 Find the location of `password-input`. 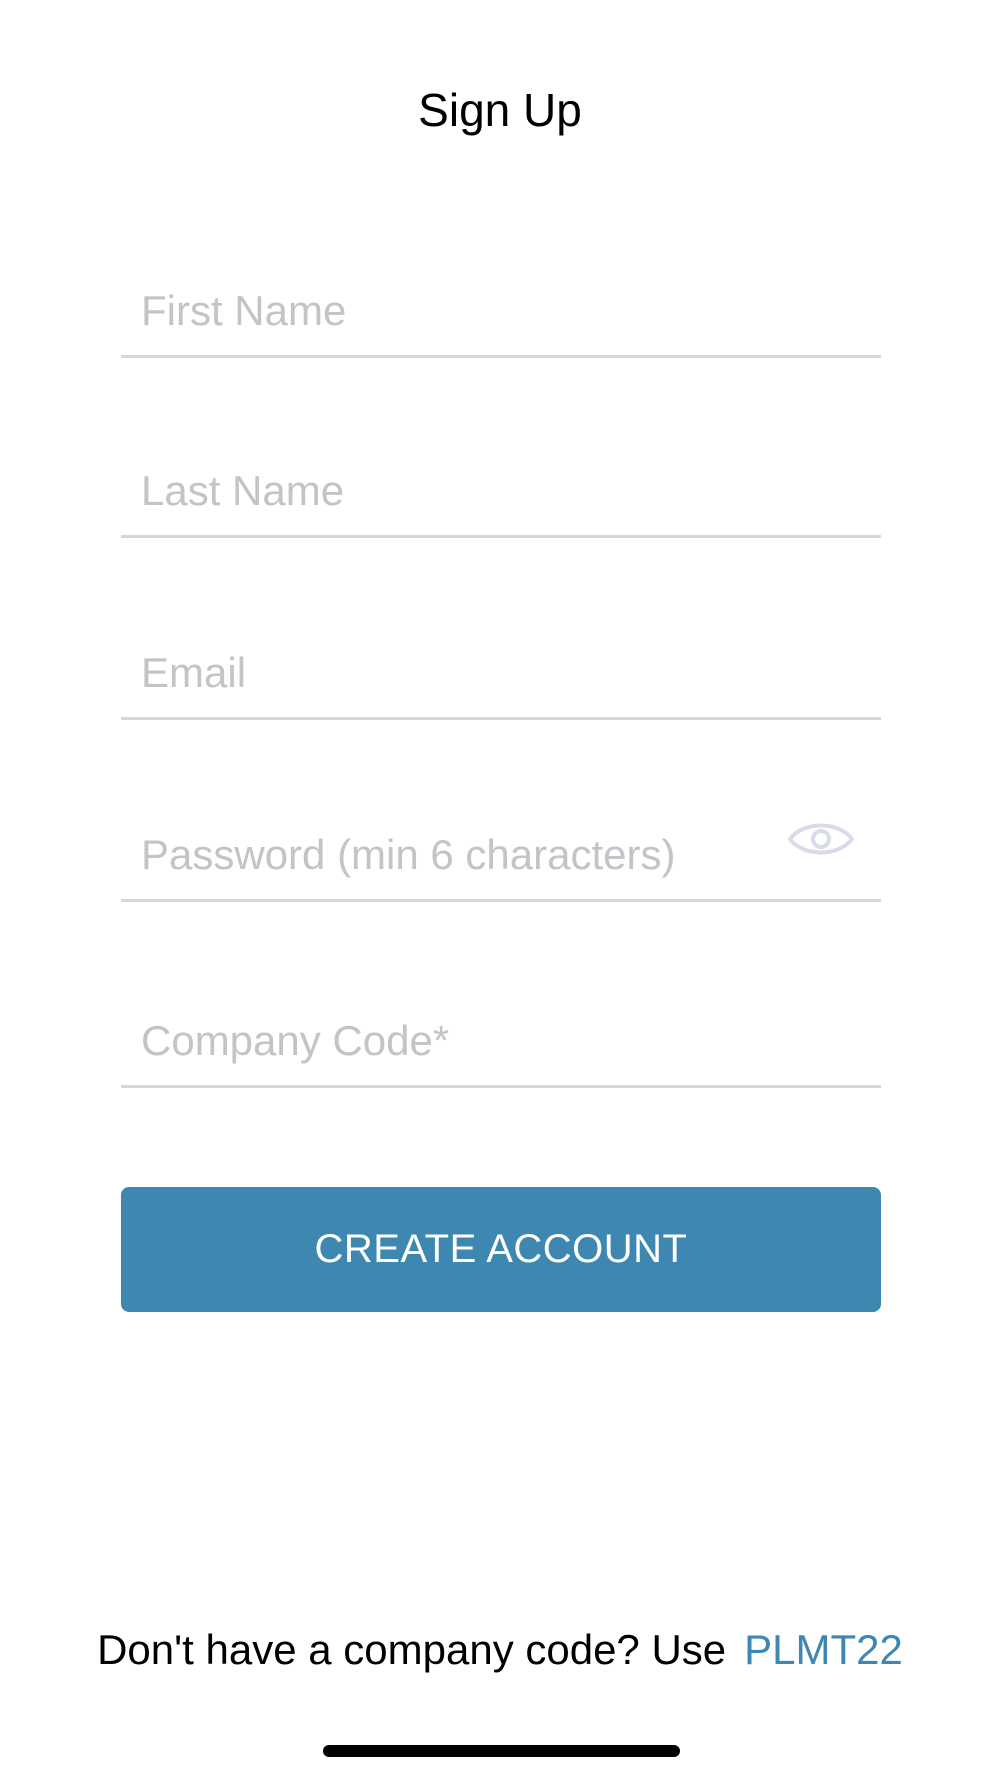

password-input is located at coordinates (441, 855).